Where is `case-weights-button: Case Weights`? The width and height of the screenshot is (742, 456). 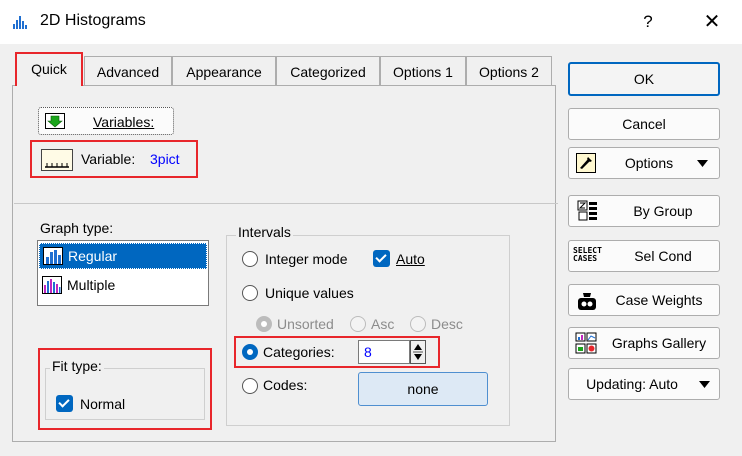 case-weights-button: Case Weights is located at coordinates (644, 300).